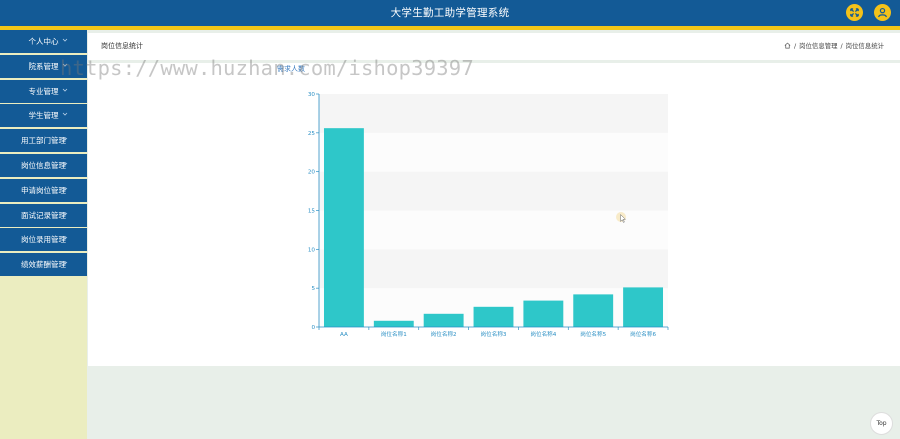  What do you see at coordinates (494, 334) in the screenshot?
I see `x-tick-label: 岗位名称3` at bounding box center [494, 334].